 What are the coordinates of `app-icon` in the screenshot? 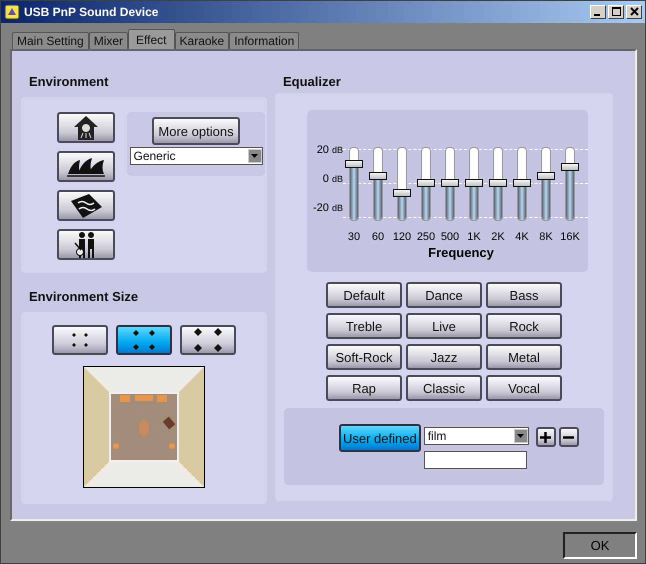 It's located at (12, 12).